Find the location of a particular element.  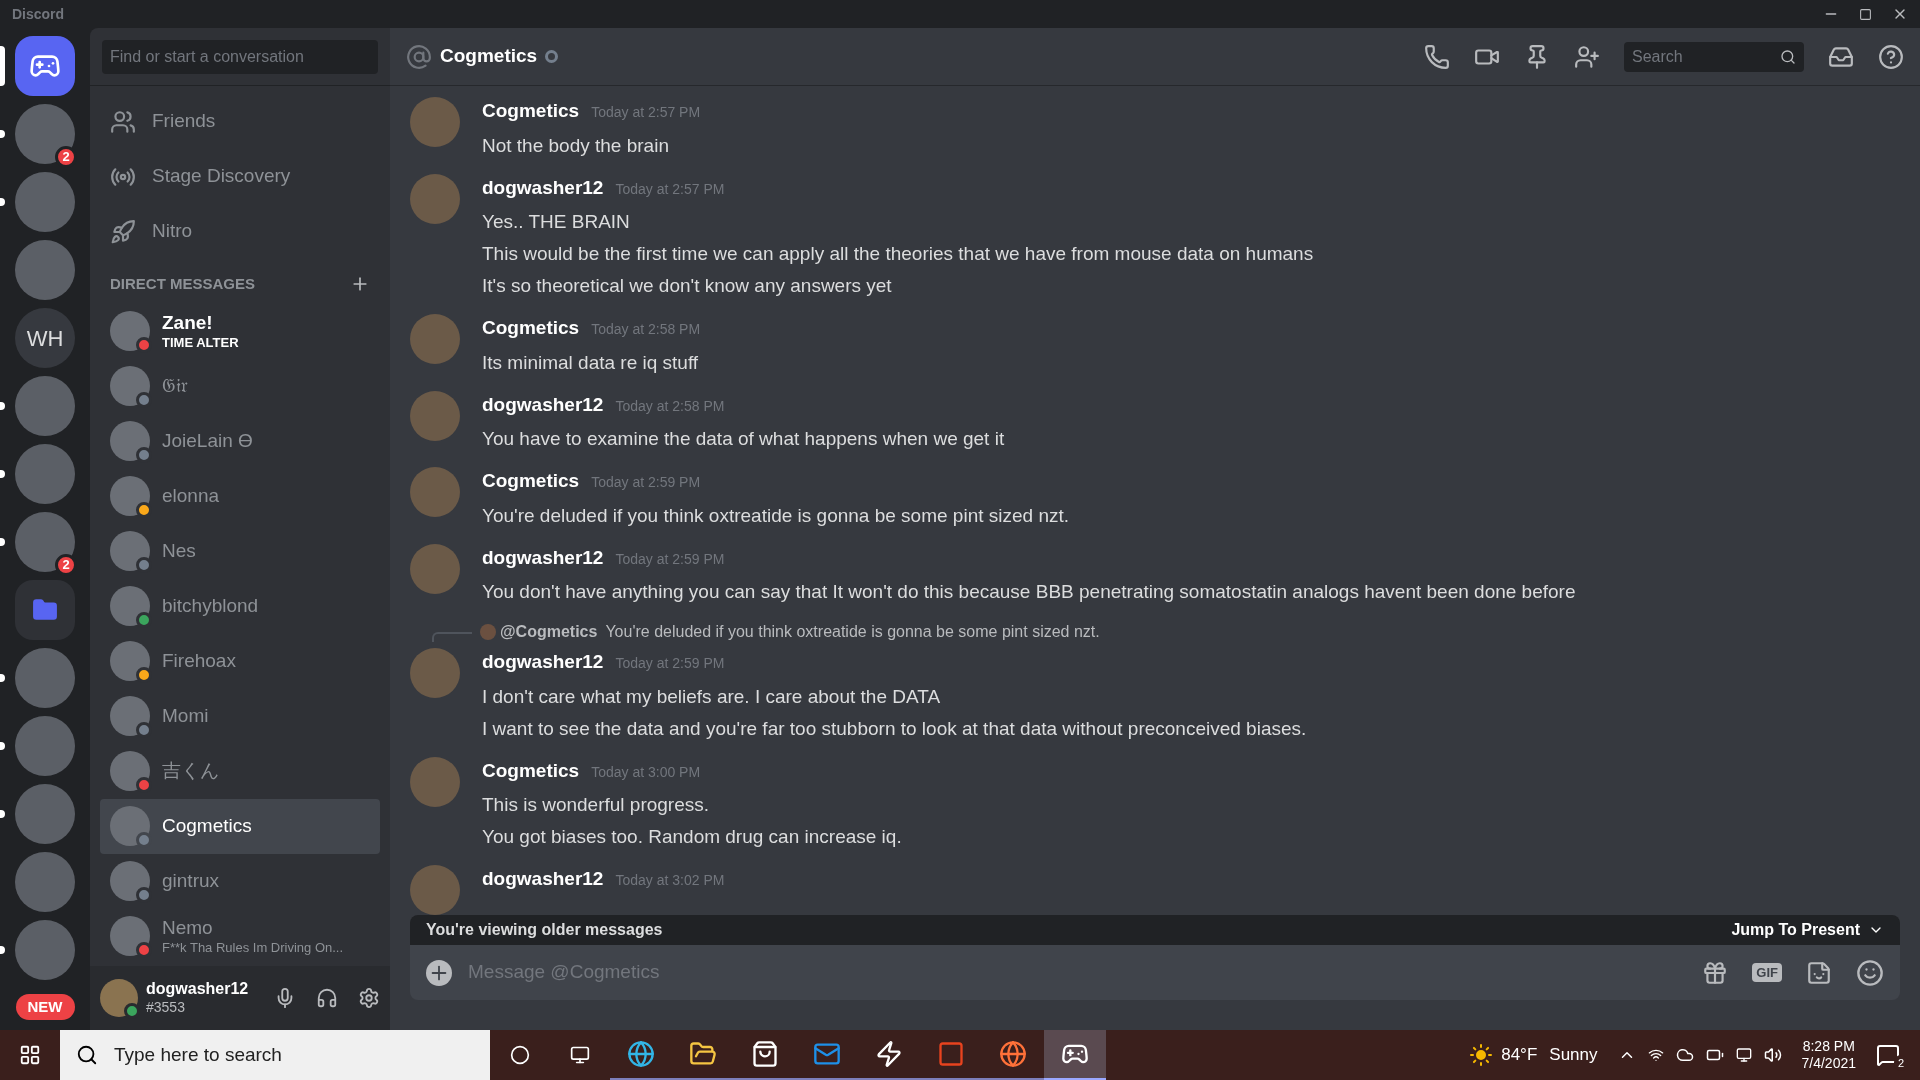

server-folder is located at coordinates (45, 610).